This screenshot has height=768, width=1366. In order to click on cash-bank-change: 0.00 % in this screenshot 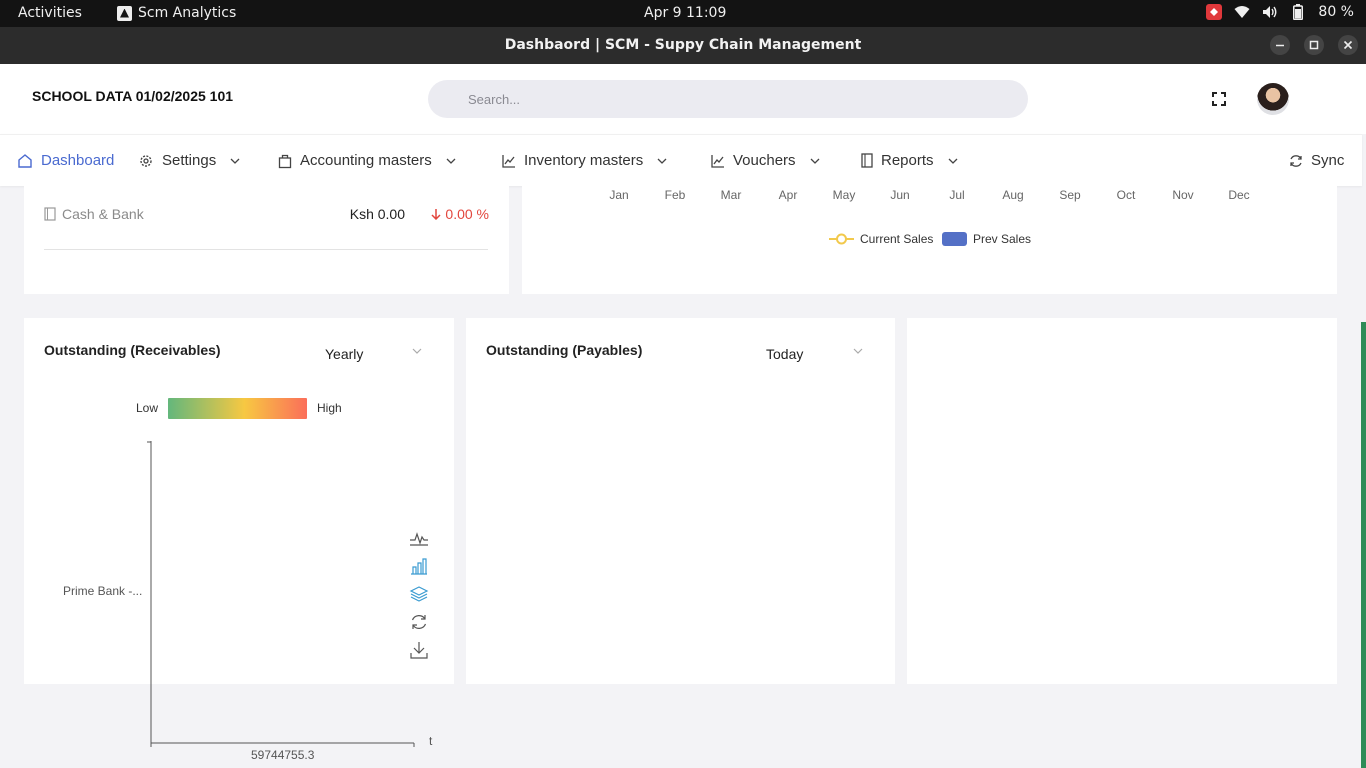, I will do `click(460, 214)`.